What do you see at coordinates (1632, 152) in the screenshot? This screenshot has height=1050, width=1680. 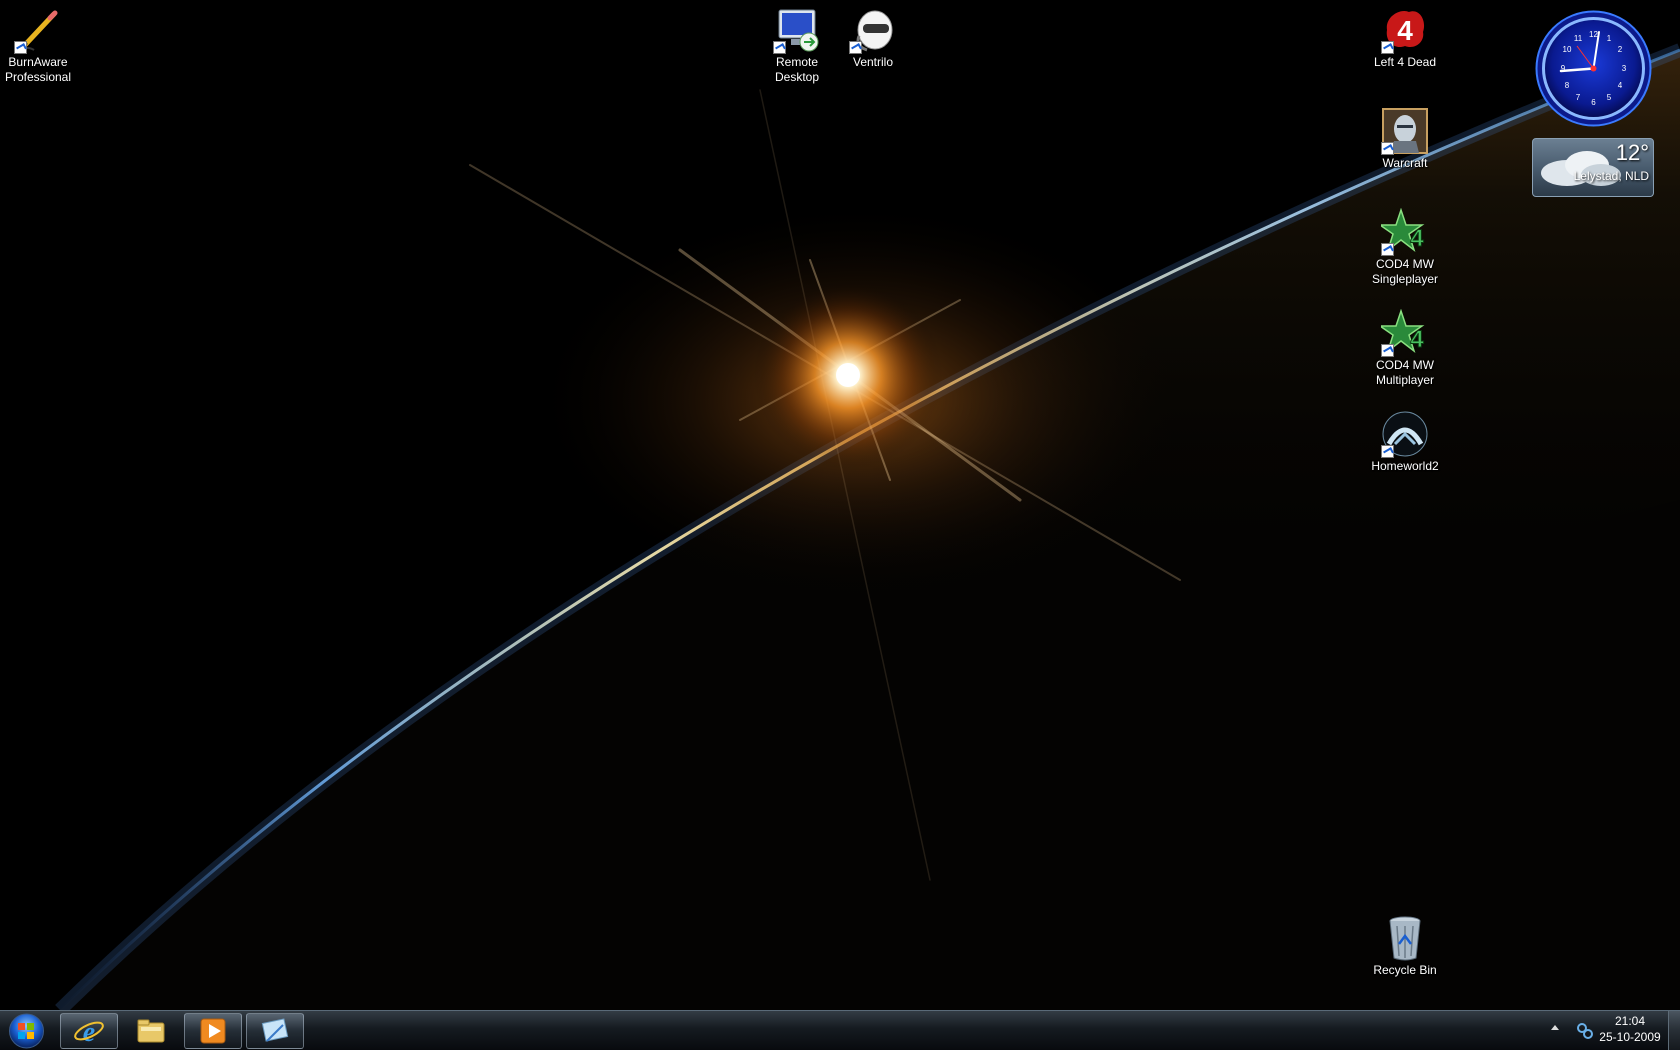 I see `weather-temperature: 12°` at bounding box center [1632, 152].